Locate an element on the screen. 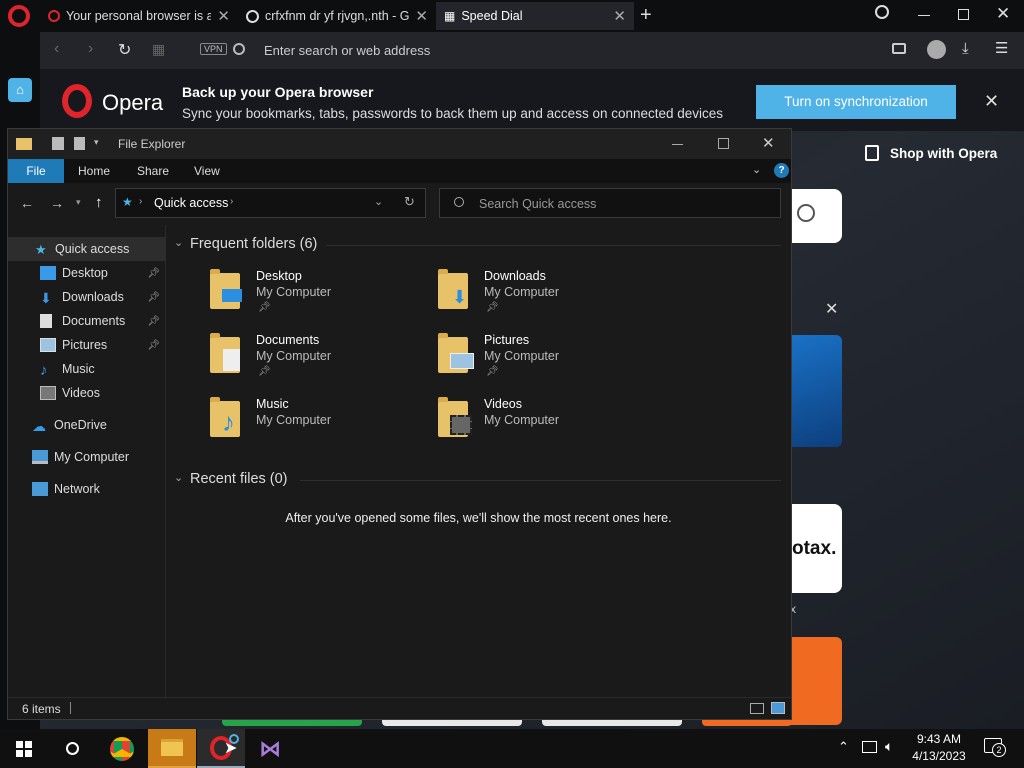  nav-desktop: Desktop 📌︎ is located at coordinates (87, 273).